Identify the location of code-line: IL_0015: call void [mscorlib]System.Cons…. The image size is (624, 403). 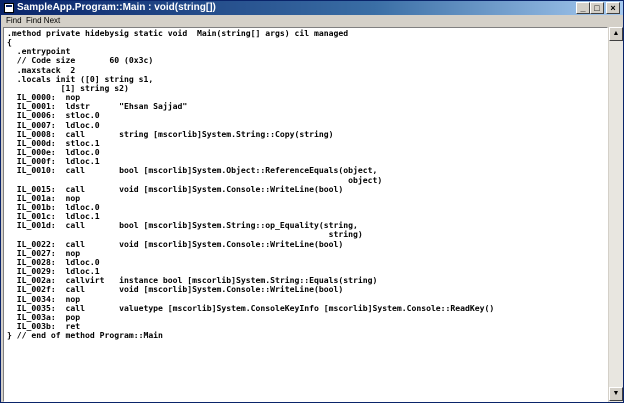
(175, 188).